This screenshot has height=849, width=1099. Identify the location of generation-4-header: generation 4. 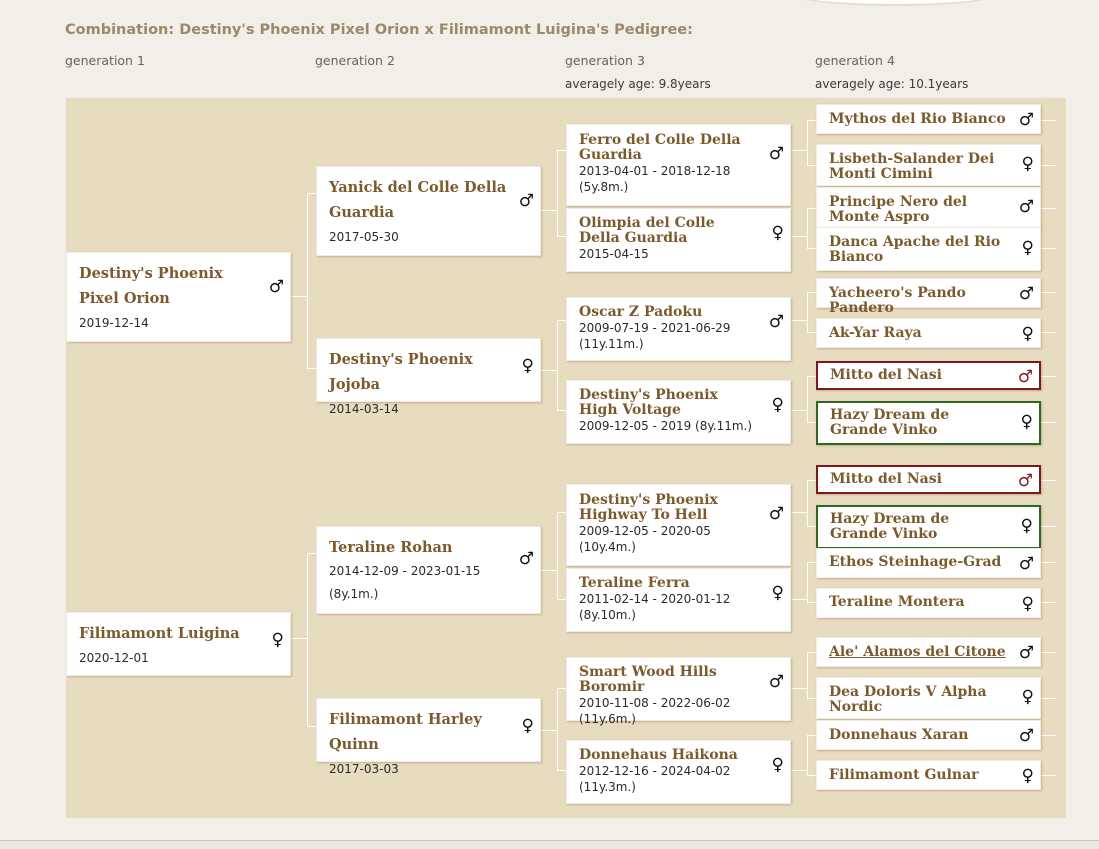
(855, 60).